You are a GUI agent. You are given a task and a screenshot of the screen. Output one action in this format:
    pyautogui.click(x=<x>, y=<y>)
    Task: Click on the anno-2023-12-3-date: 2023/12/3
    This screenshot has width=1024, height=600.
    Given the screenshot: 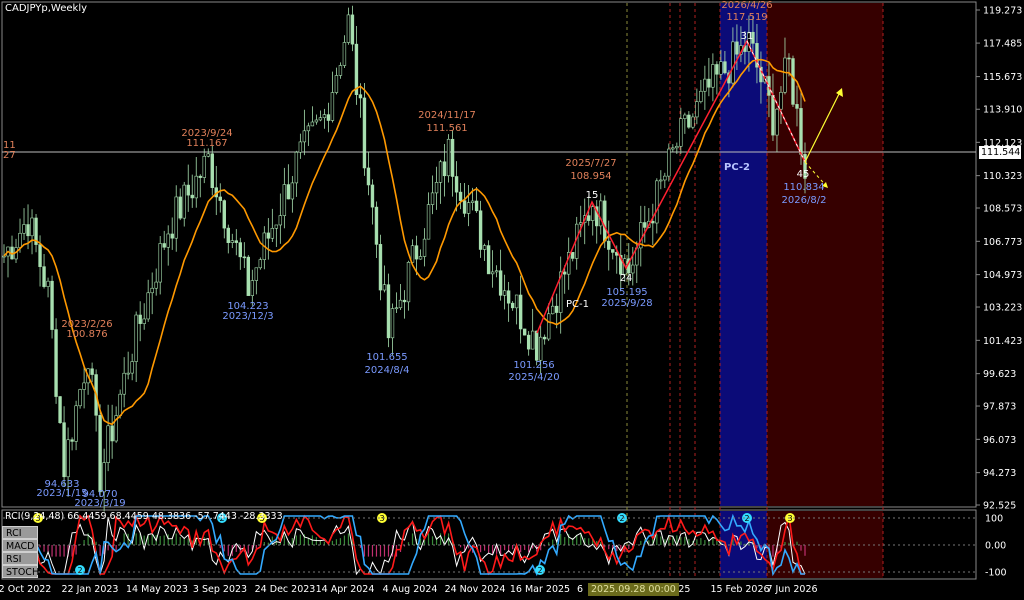 What is the action you would take?
    pyautogui.click(x=247, y=316)
    